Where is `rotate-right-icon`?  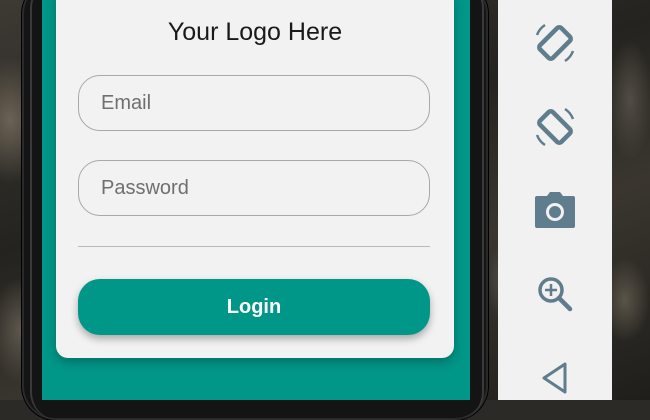 rotate-right-icon is located at coordinates (555, 127).